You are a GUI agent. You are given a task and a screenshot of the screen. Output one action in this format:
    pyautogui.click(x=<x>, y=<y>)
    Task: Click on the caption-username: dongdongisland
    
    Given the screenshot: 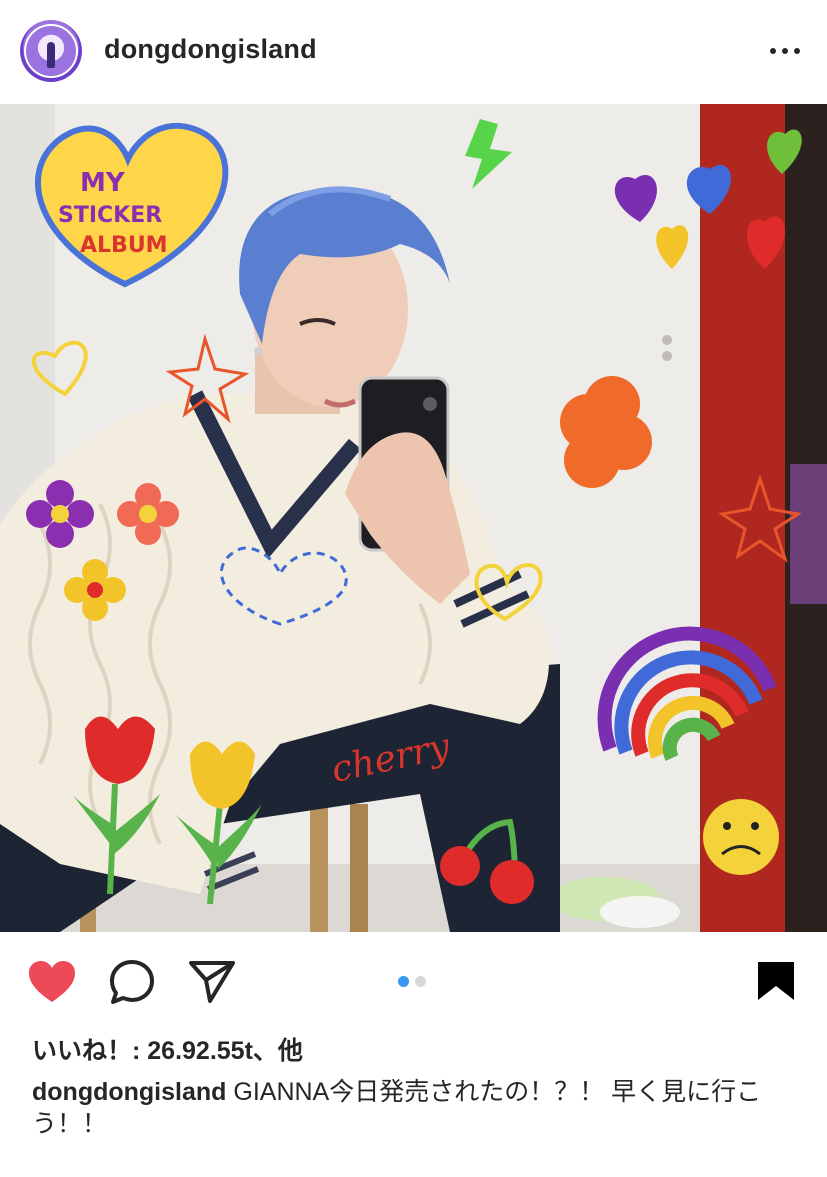 What is the action you would take?
    pyautogui.click(x=129, y=1092)
    